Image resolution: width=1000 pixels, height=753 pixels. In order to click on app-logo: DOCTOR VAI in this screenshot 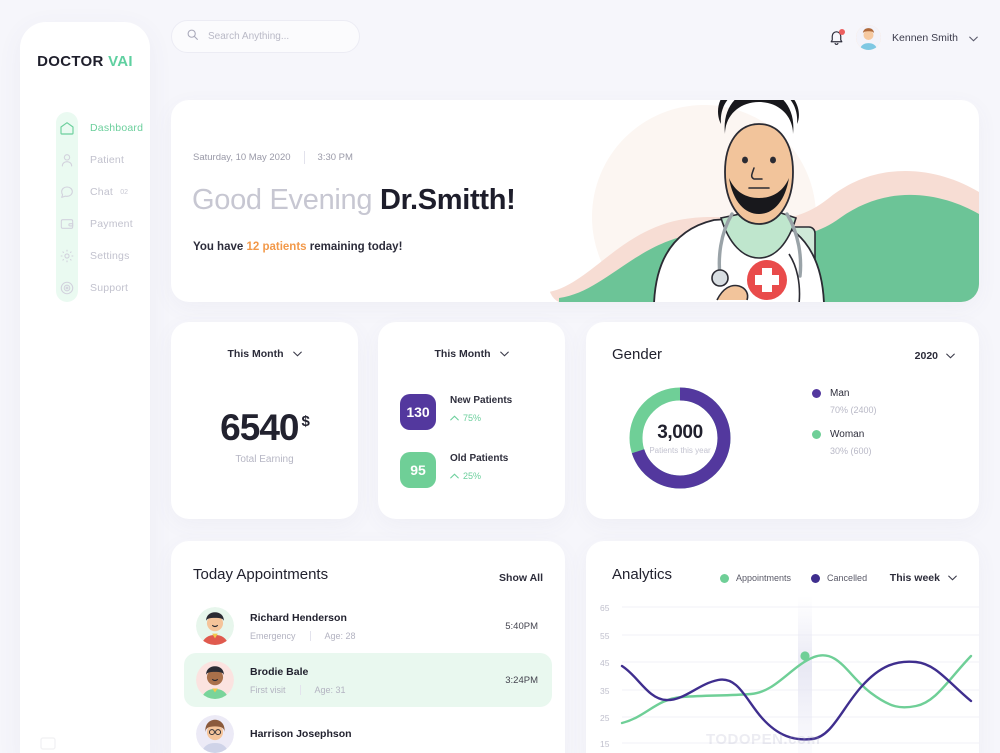, I will do `click(85, 61)`.